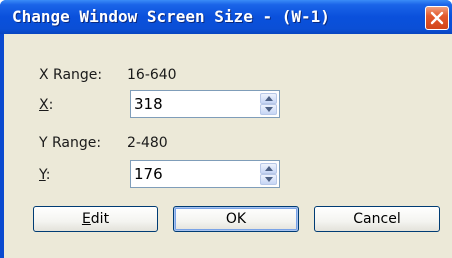 The image size is (452, 258). Describe the element at coordinates (148, 104) in the screenshot. I see `x-input: 318` at that location.